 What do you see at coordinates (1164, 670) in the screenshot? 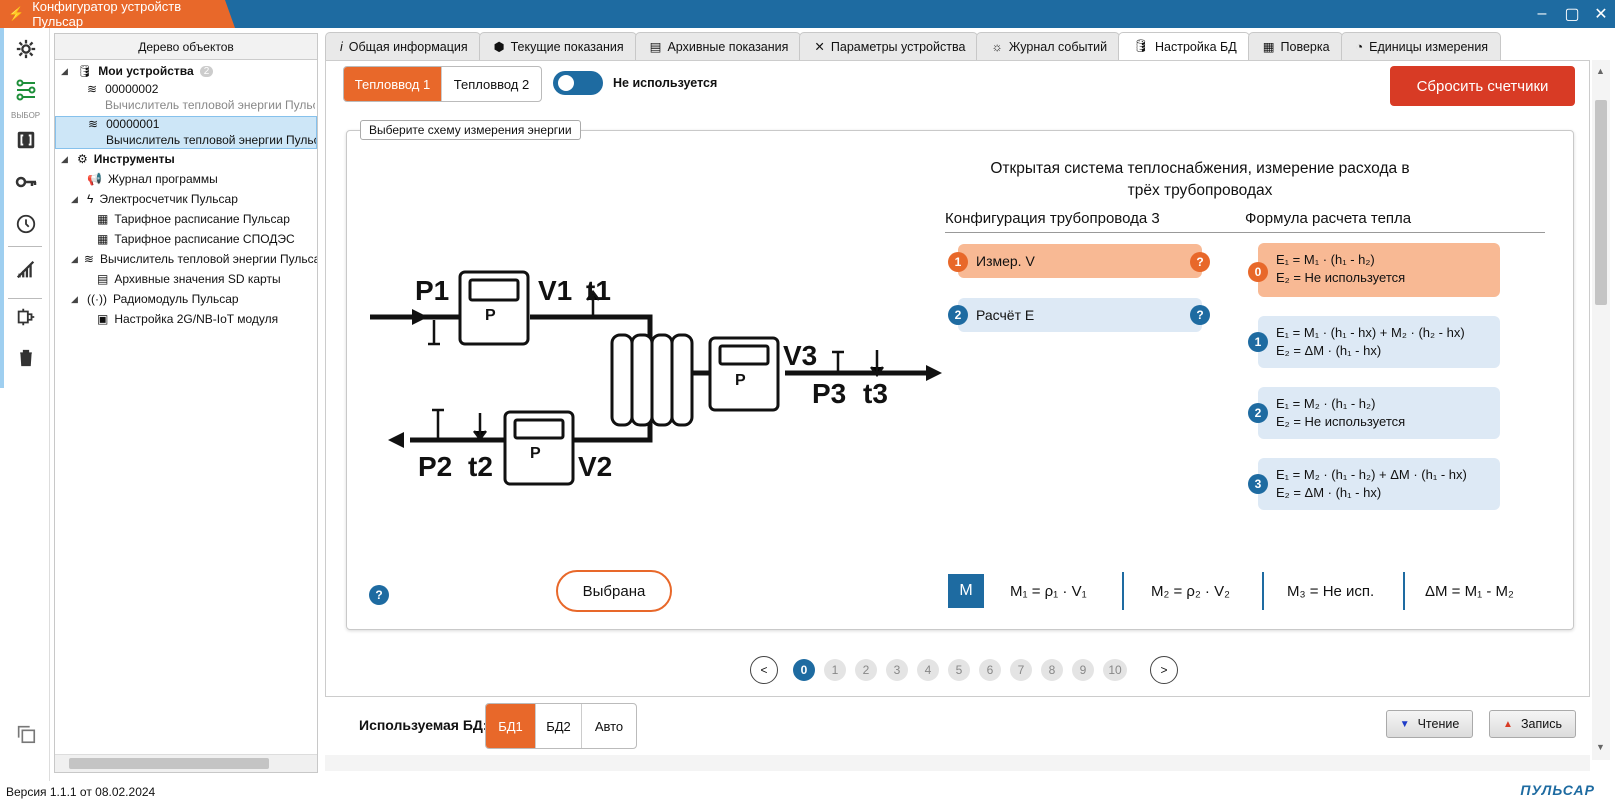
I see `next-page-button: >` at bounding box center [1164, 670].